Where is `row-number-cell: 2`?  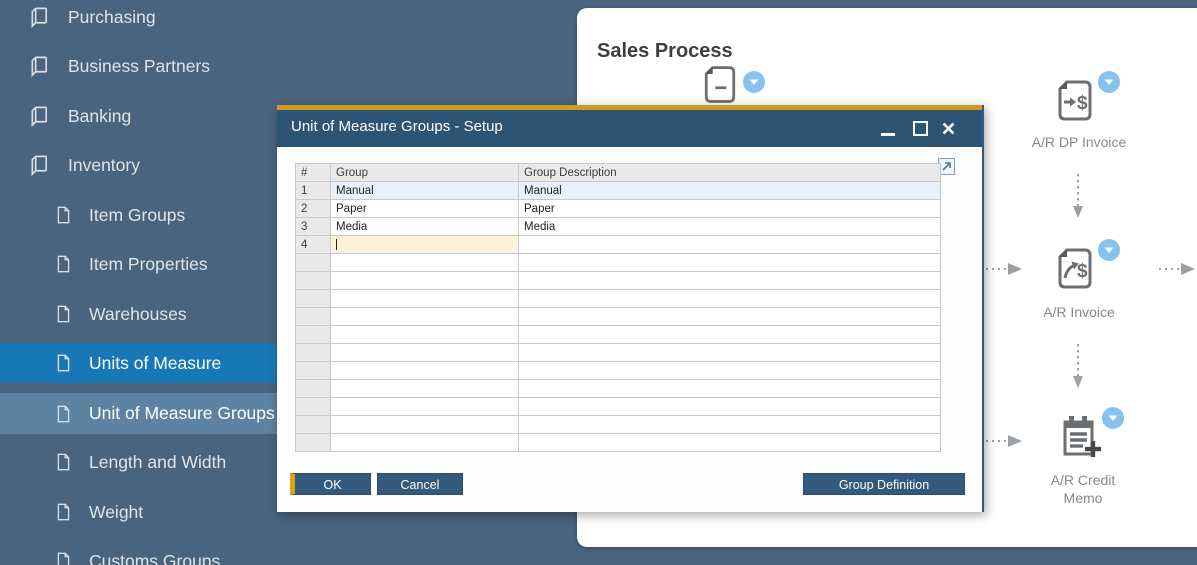 row-number-cell: 2 is located at coordinates (313, 208).